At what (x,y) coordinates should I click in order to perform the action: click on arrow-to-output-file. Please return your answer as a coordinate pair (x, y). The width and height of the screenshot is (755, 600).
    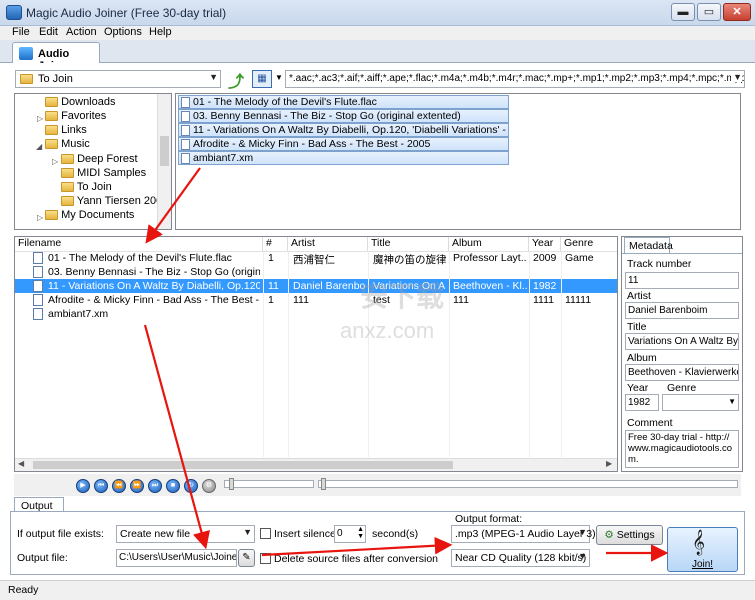
    Looking at the image, I should click on (177, 437).